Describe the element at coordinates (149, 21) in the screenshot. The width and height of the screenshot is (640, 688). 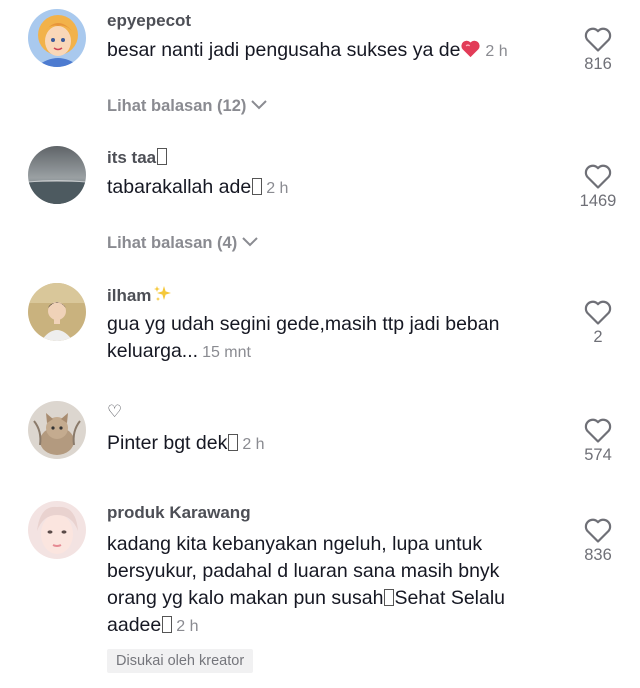
I see `comment-username: epyepecot` at that location.